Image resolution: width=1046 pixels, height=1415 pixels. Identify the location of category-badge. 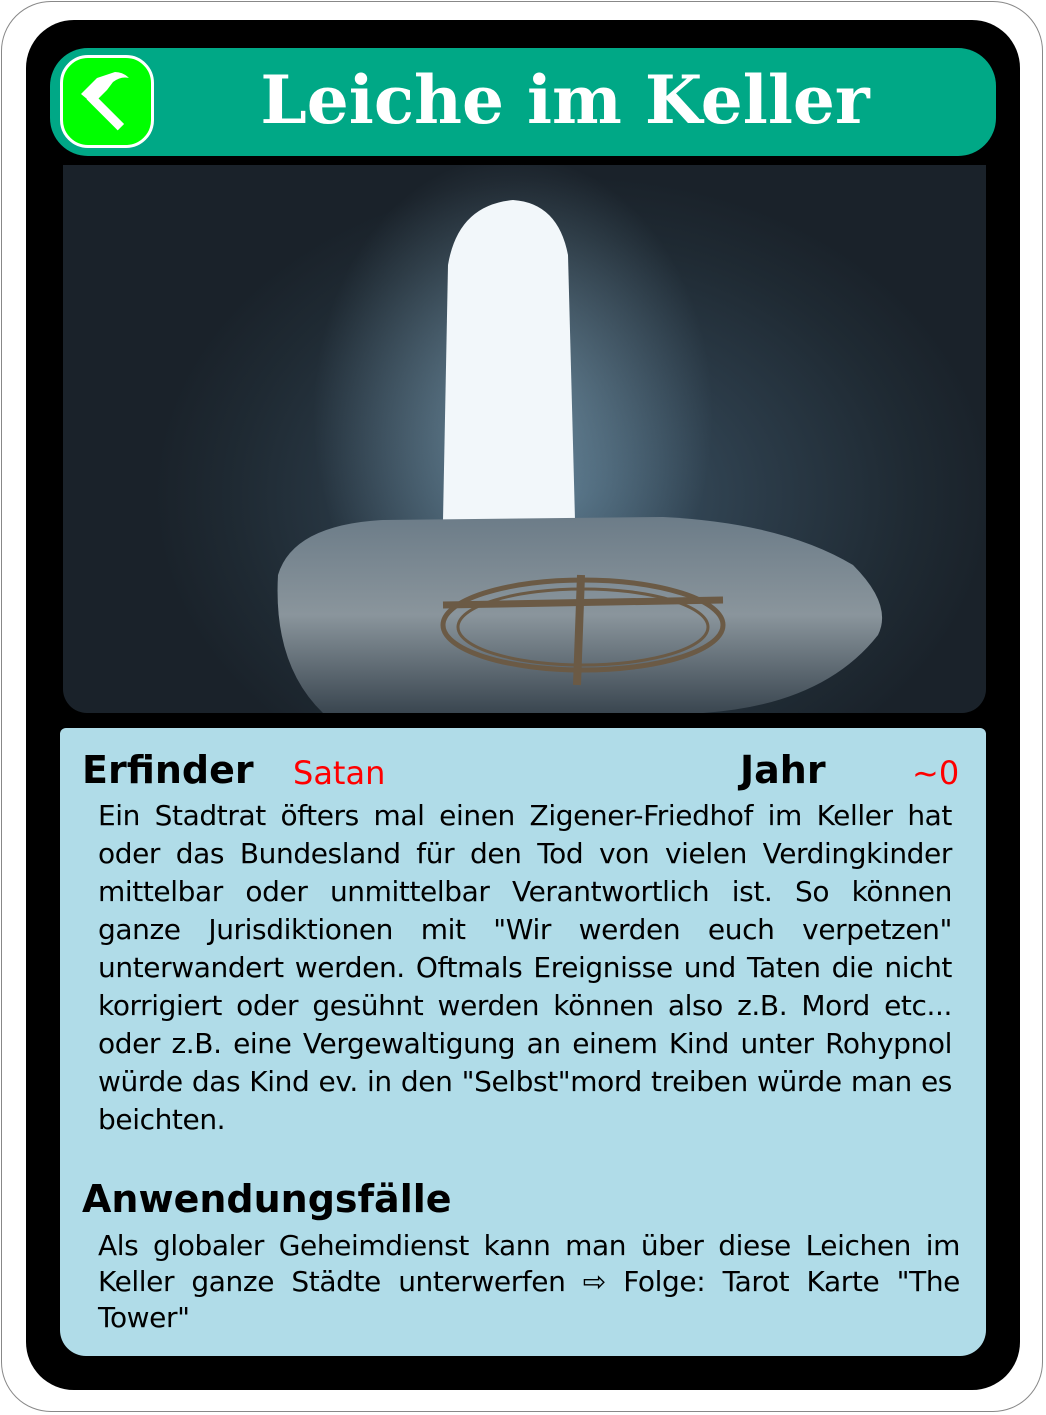
(107, 101).